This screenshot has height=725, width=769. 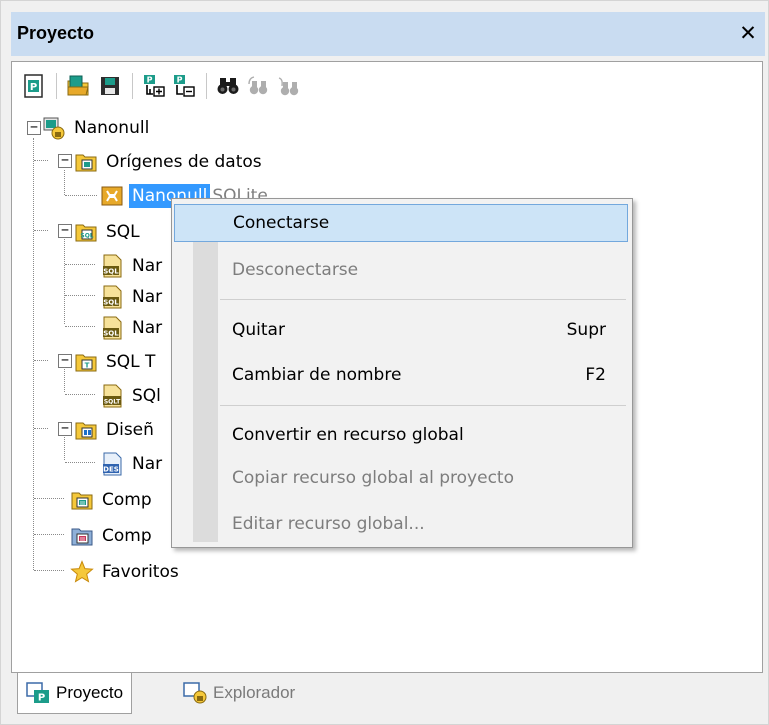 I want to click on folder-icon: T, so click(x=86, y=362).